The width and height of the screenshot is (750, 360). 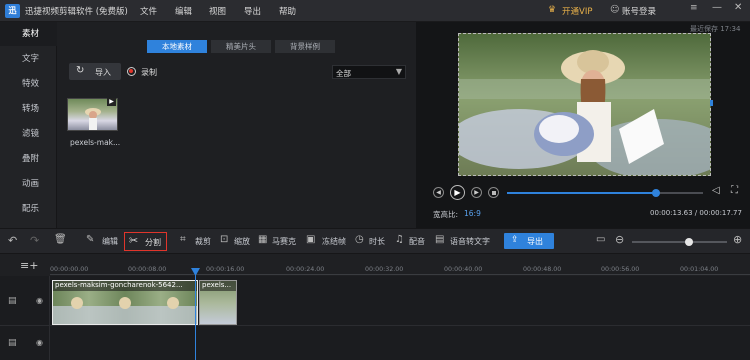 I want to click on ruler-tick: 00:00:40.00, so click(x=463, y=269).